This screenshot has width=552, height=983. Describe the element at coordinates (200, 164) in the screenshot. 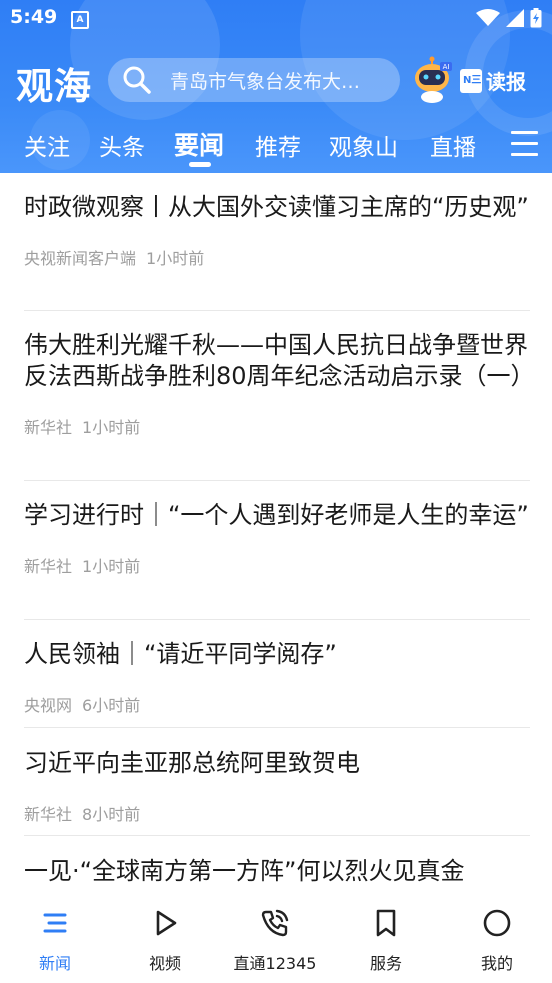

I see `active-tab-indicator` at that location.